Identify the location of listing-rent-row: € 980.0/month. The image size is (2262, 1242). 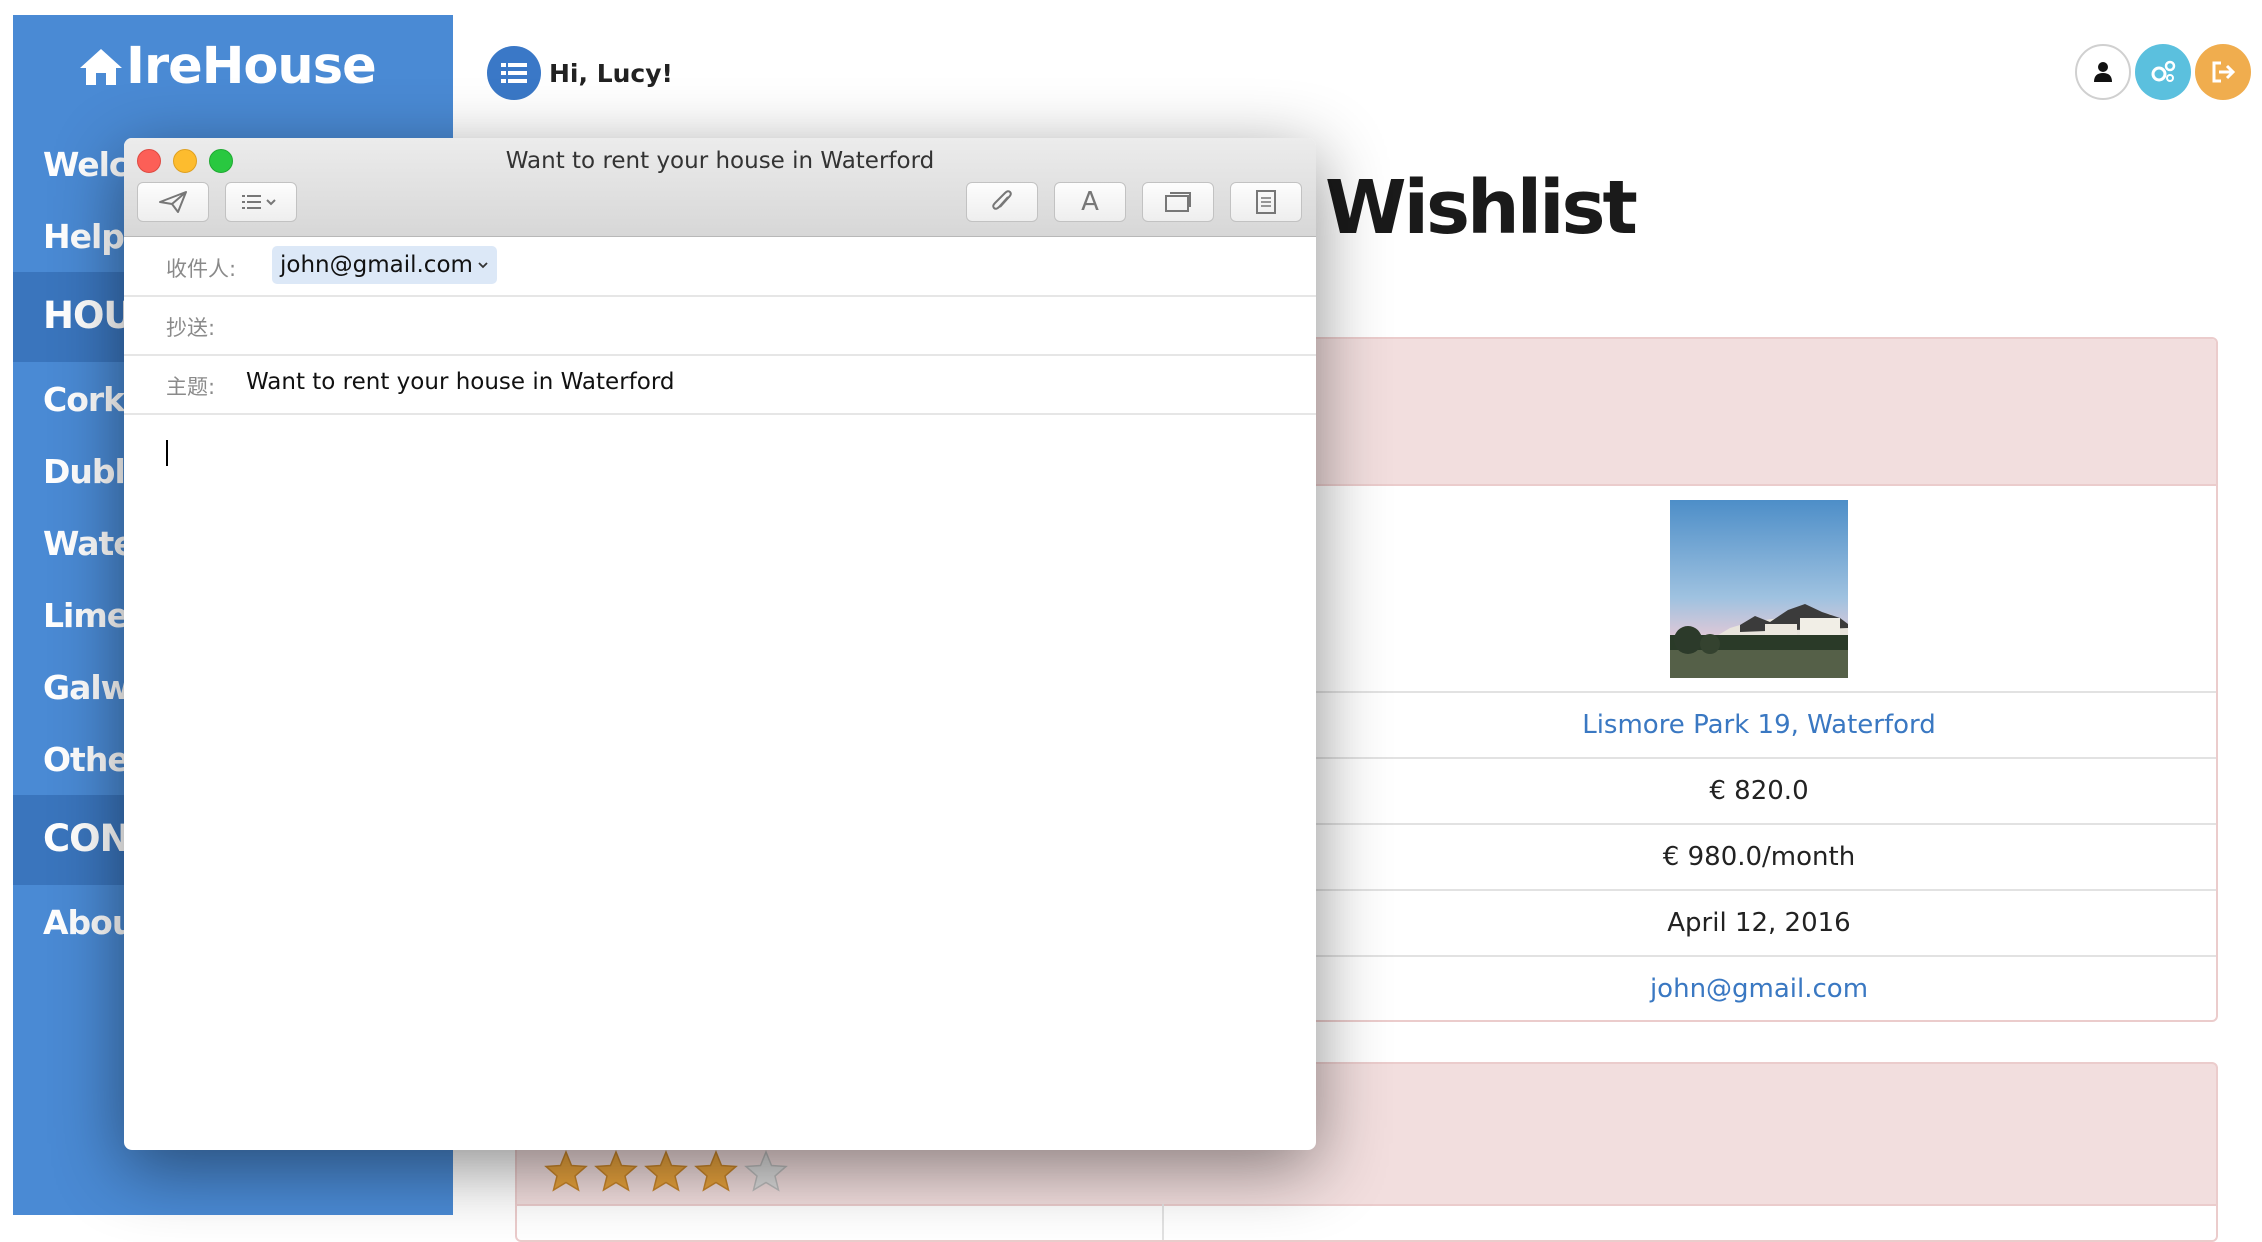
(1759, 856).